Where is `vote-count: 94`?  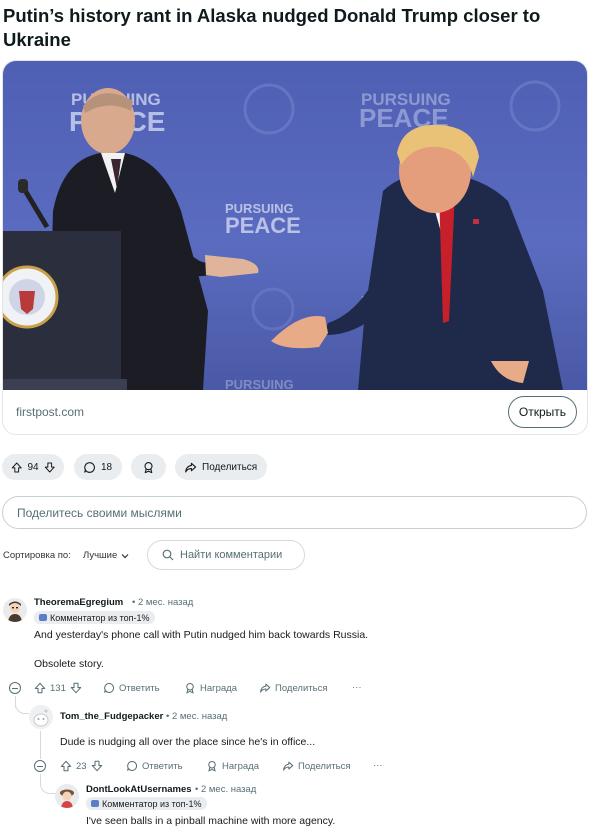
vote-count: 94 is located at coordinates (33, 467).